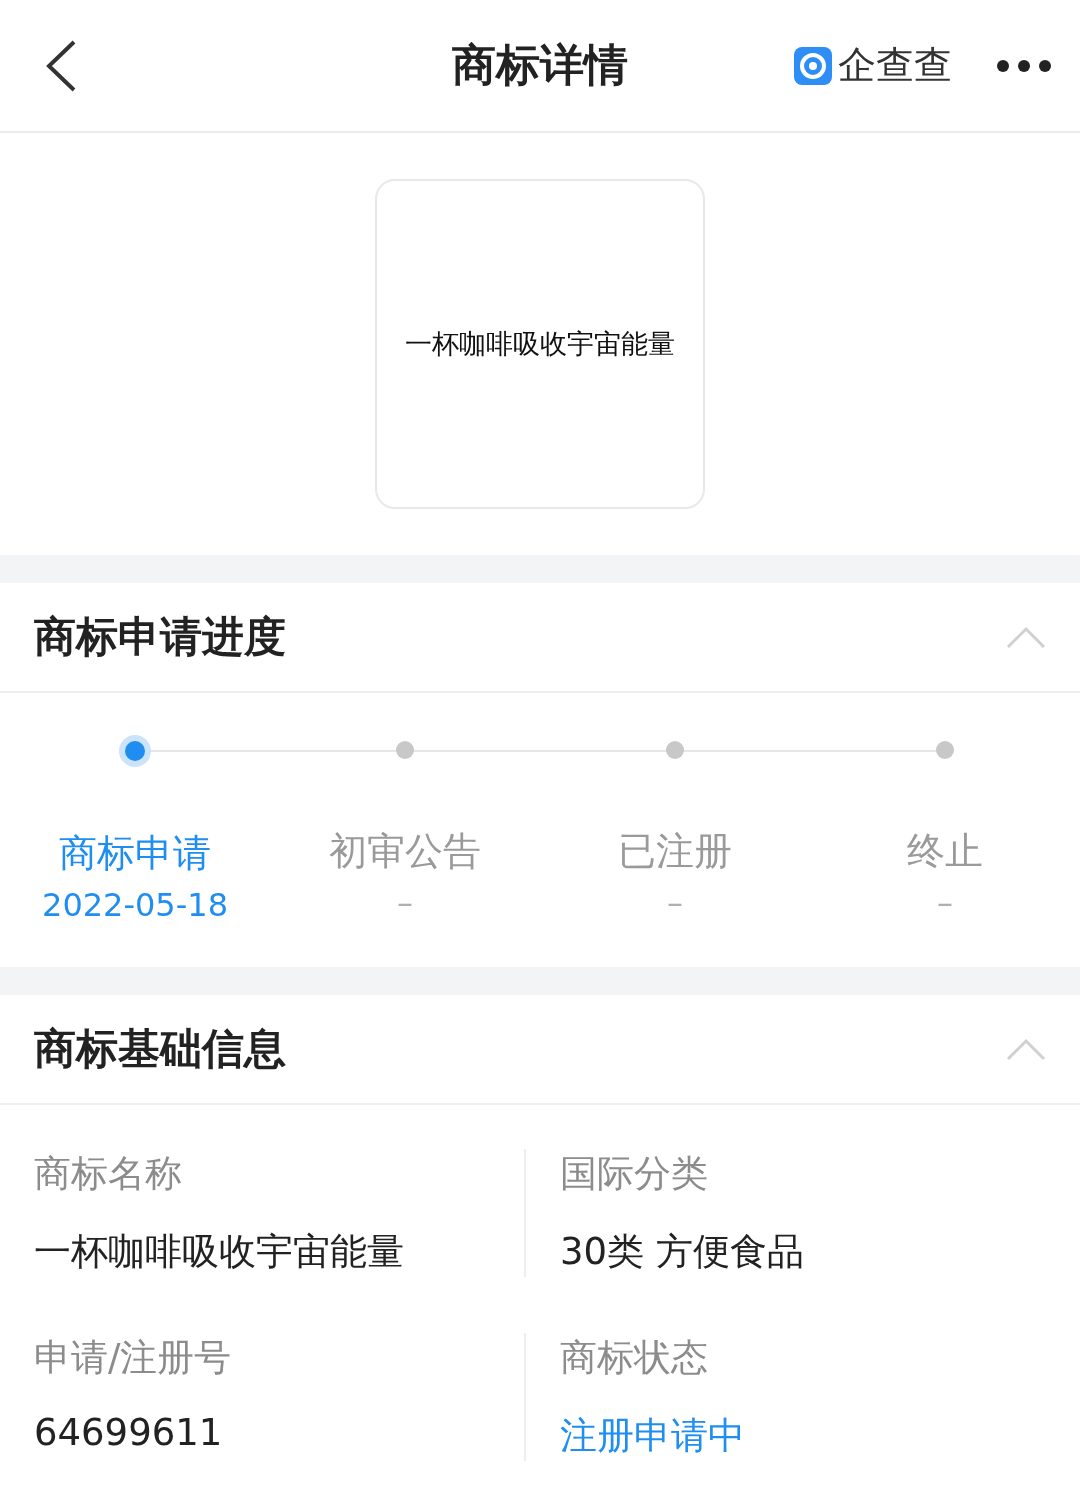  What do you see at coordinates (675, 851) in the screenshot?
I see `step-label: 已注册` at bounding box center [675, 851].